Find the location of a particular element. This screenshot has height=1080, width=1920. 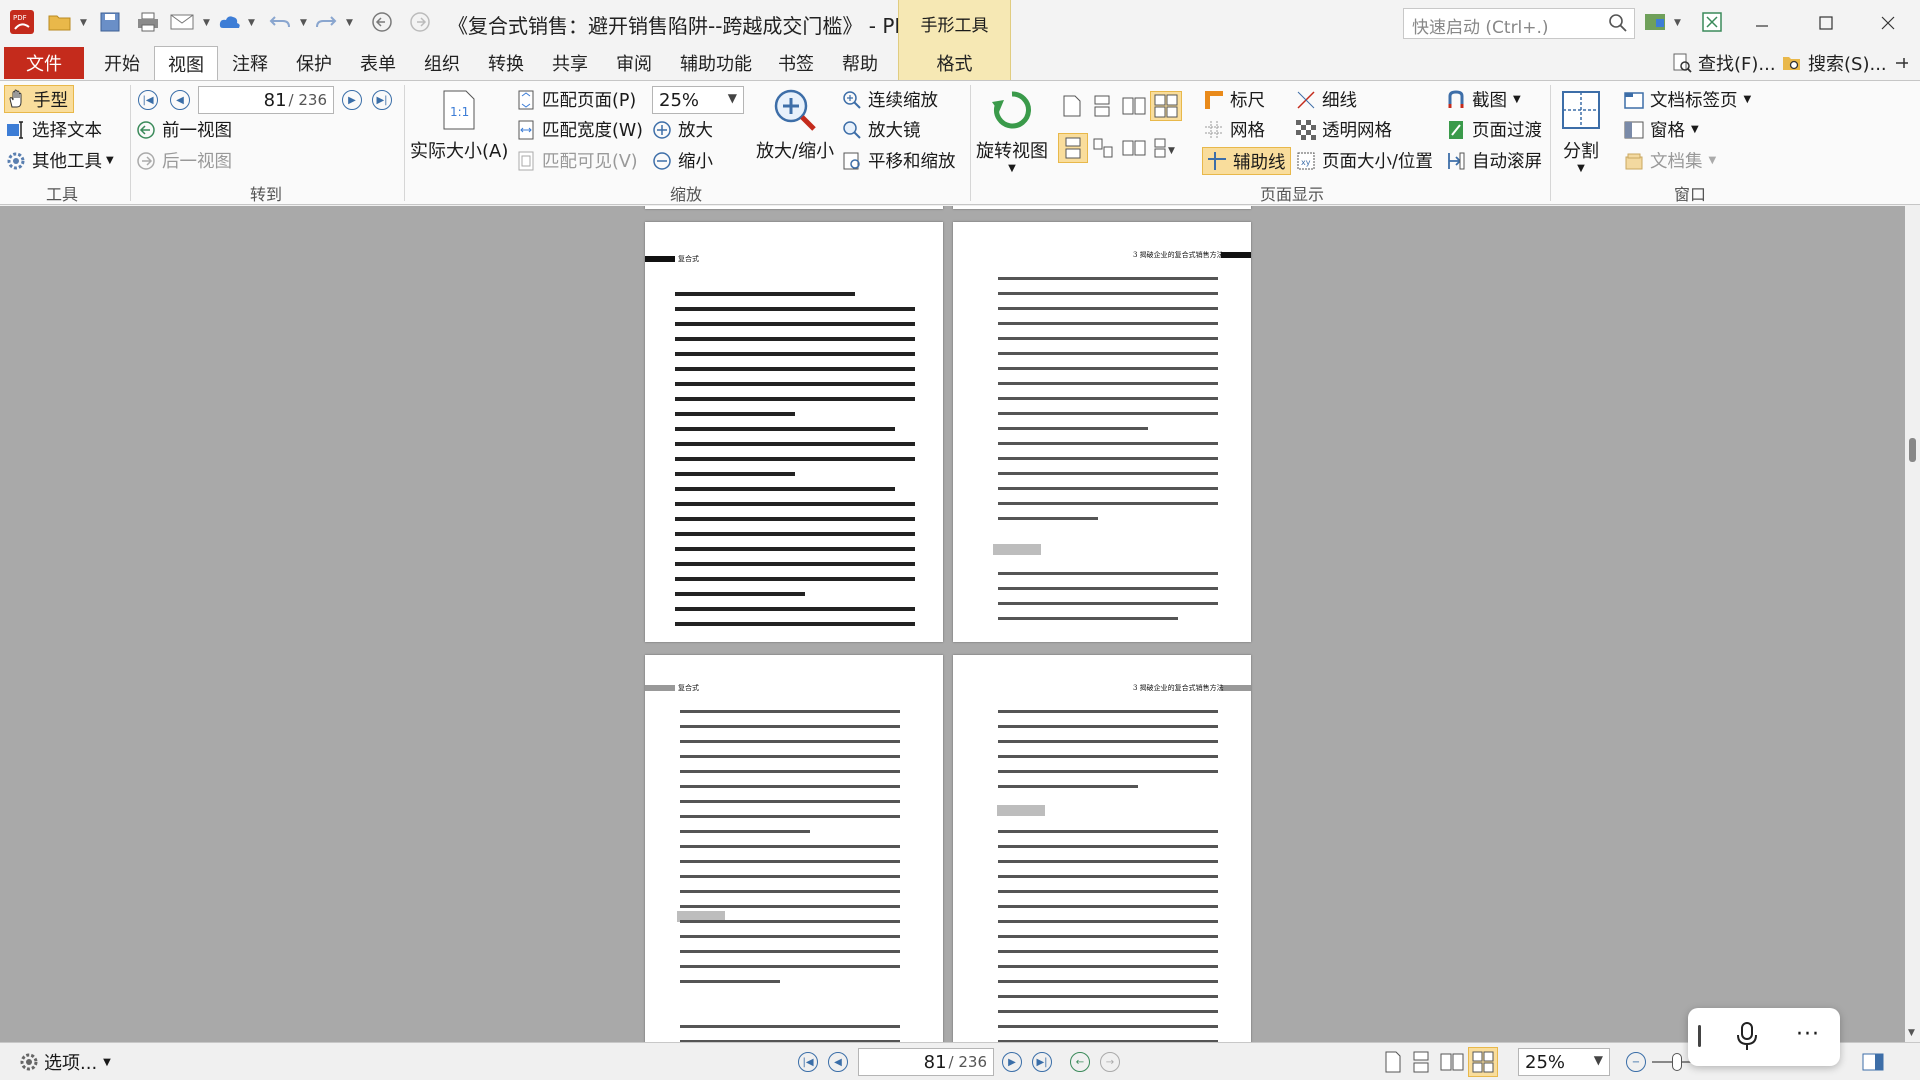

tab-format: 格式 is located at coordinates (954, 63).